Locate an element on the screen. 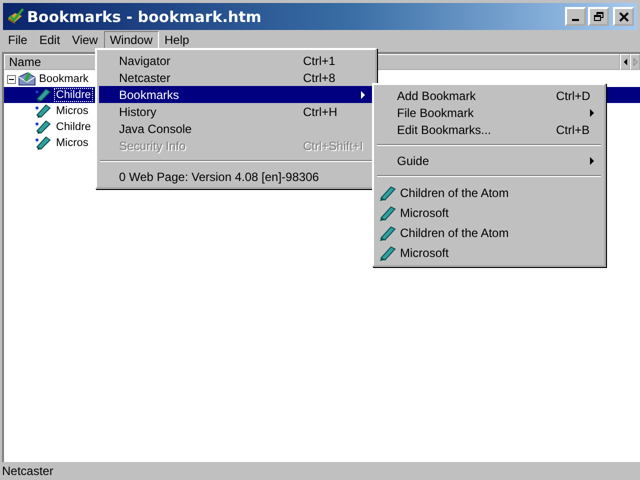 This screenshot has width=640, height=480. right-arrow-icon is located at coordinates (635, 62).